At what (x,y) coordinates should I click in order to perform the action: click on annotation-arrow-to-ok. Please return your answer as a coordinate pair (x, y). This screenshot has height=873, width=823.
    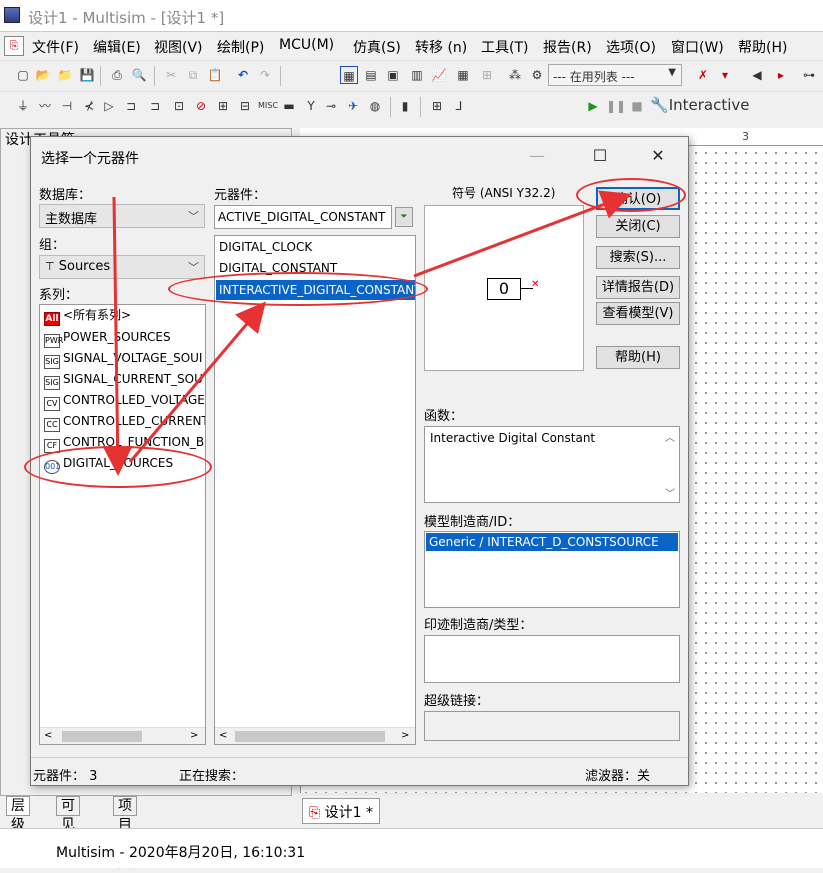
    Looking at the image, I should click on (522, 234).